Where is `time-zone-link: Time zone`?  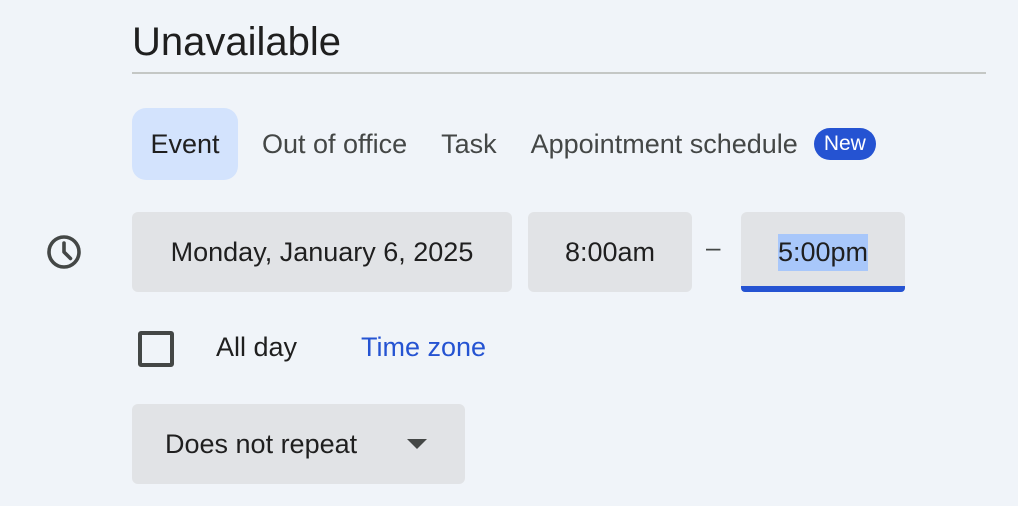 time-zone-link: Time zone is located at coordinates (423, 347).